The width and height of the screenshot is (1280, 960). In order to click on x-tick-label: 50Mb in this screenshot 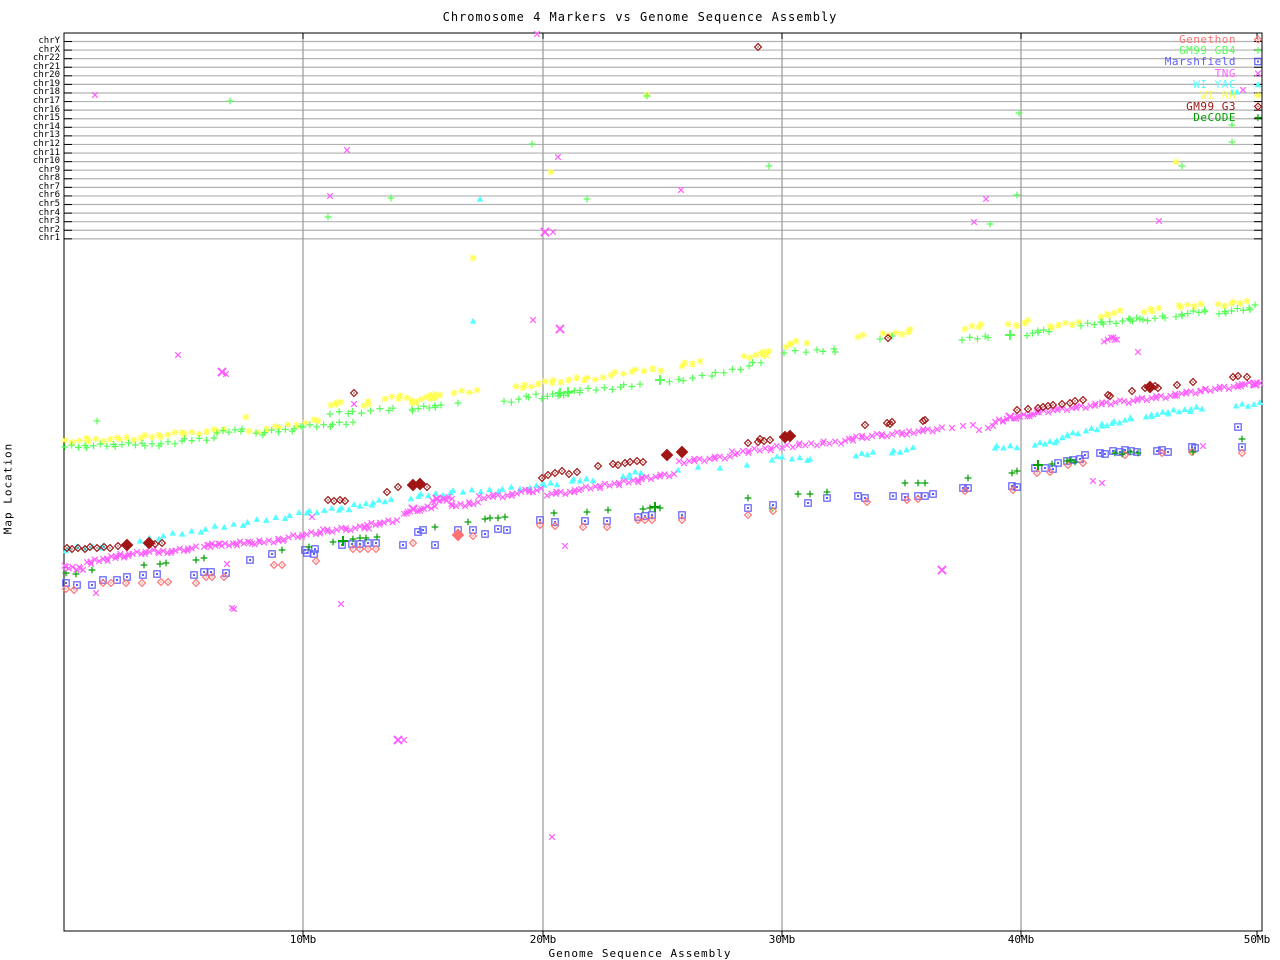, I will do `click(1257, 939)`.